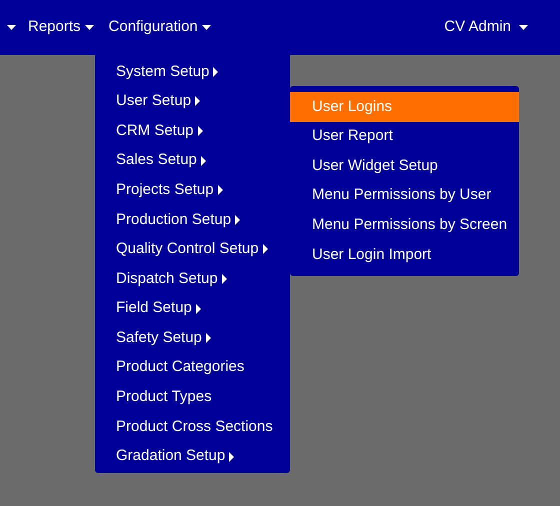  What do you see at coordinates (192, 72) in the screenshot?
I see `menu-item: System Setup` at bounding box center [192, 72].